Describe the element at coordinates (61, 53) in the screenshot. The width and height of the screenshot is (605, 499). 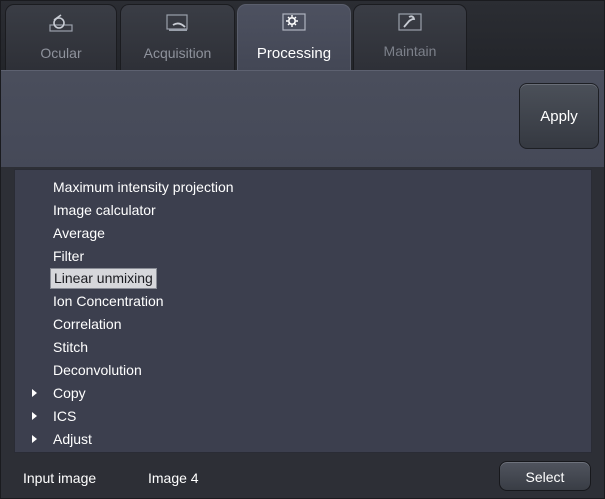
I see `tab-label-ocular: Ocular` at that location.